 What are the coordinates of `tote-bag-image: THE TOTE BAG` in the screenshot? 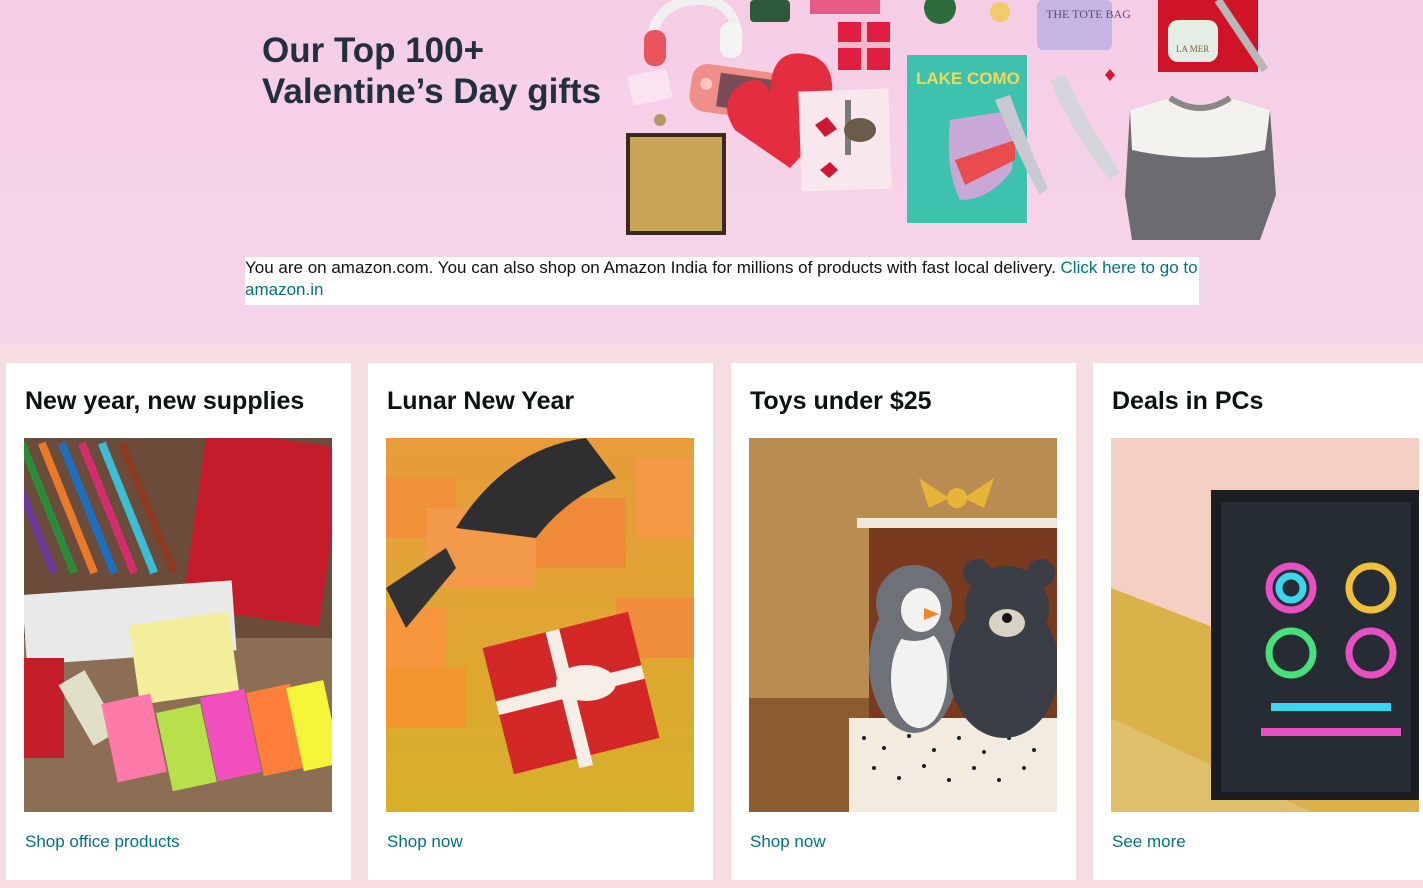 It's located at (1084, 25).